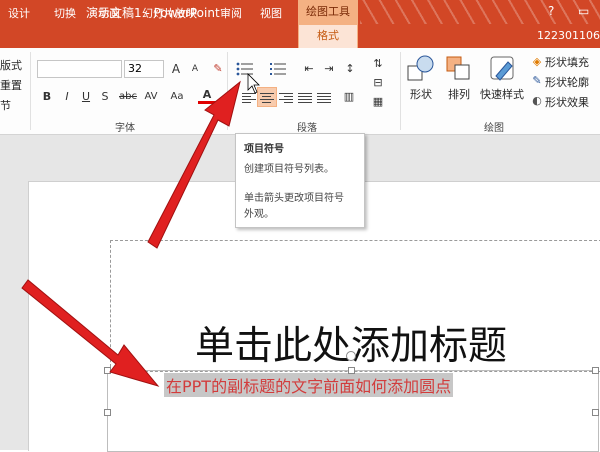  I want to click on slide-title: 单击此处添加标题, so click(351, 343).